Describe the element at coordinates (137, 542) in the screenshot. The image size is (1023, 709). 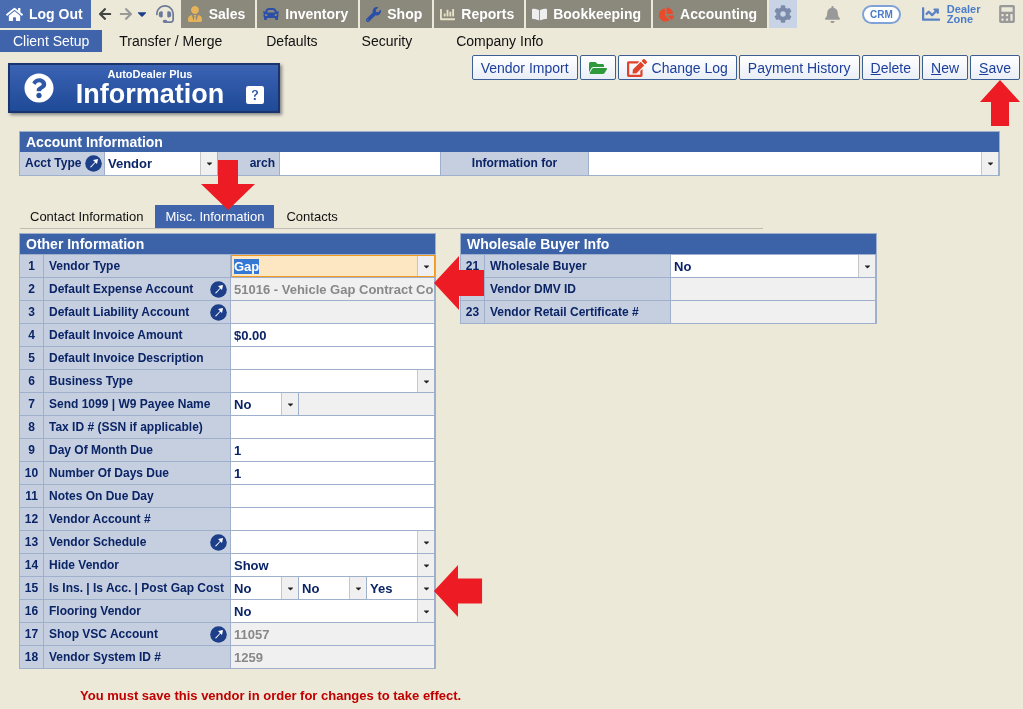
I see `field-label: Vendor Schedule` at that location.